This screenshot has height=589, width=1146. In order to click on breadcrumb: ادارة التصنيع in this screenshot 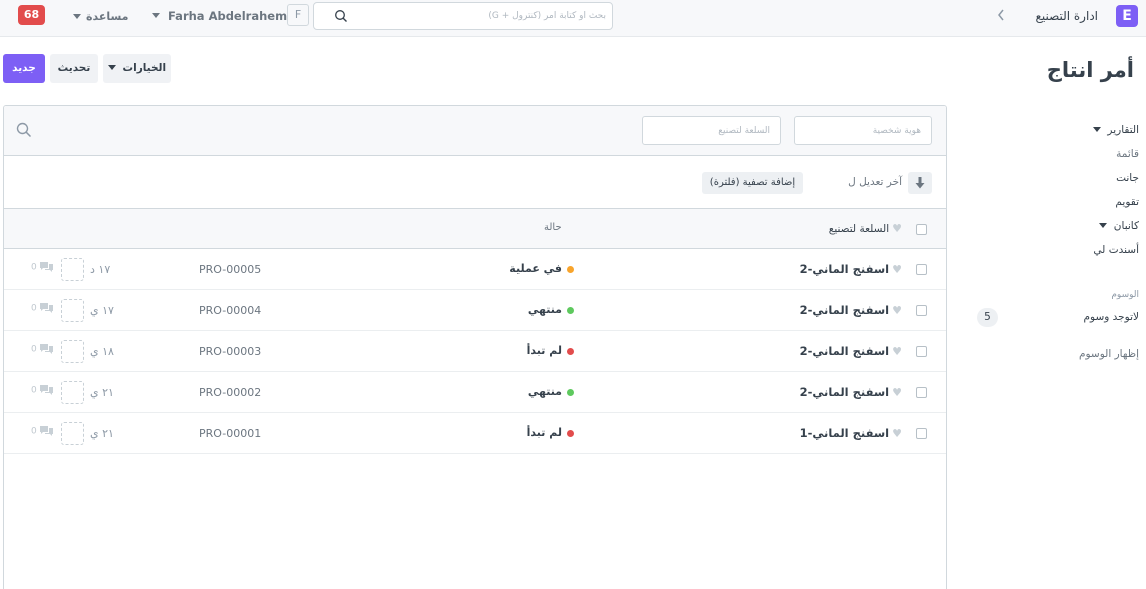, I will do `click(1066, 16)`.